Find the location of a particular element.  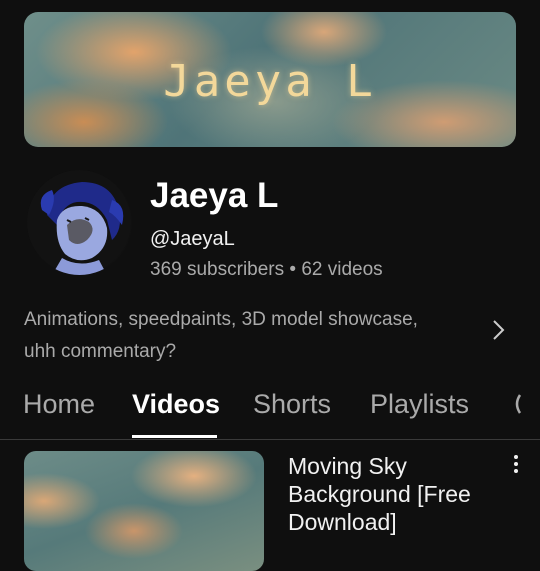

channel-tabs: Home Videos Shorts Playlists is located at coordinates (270, 412).